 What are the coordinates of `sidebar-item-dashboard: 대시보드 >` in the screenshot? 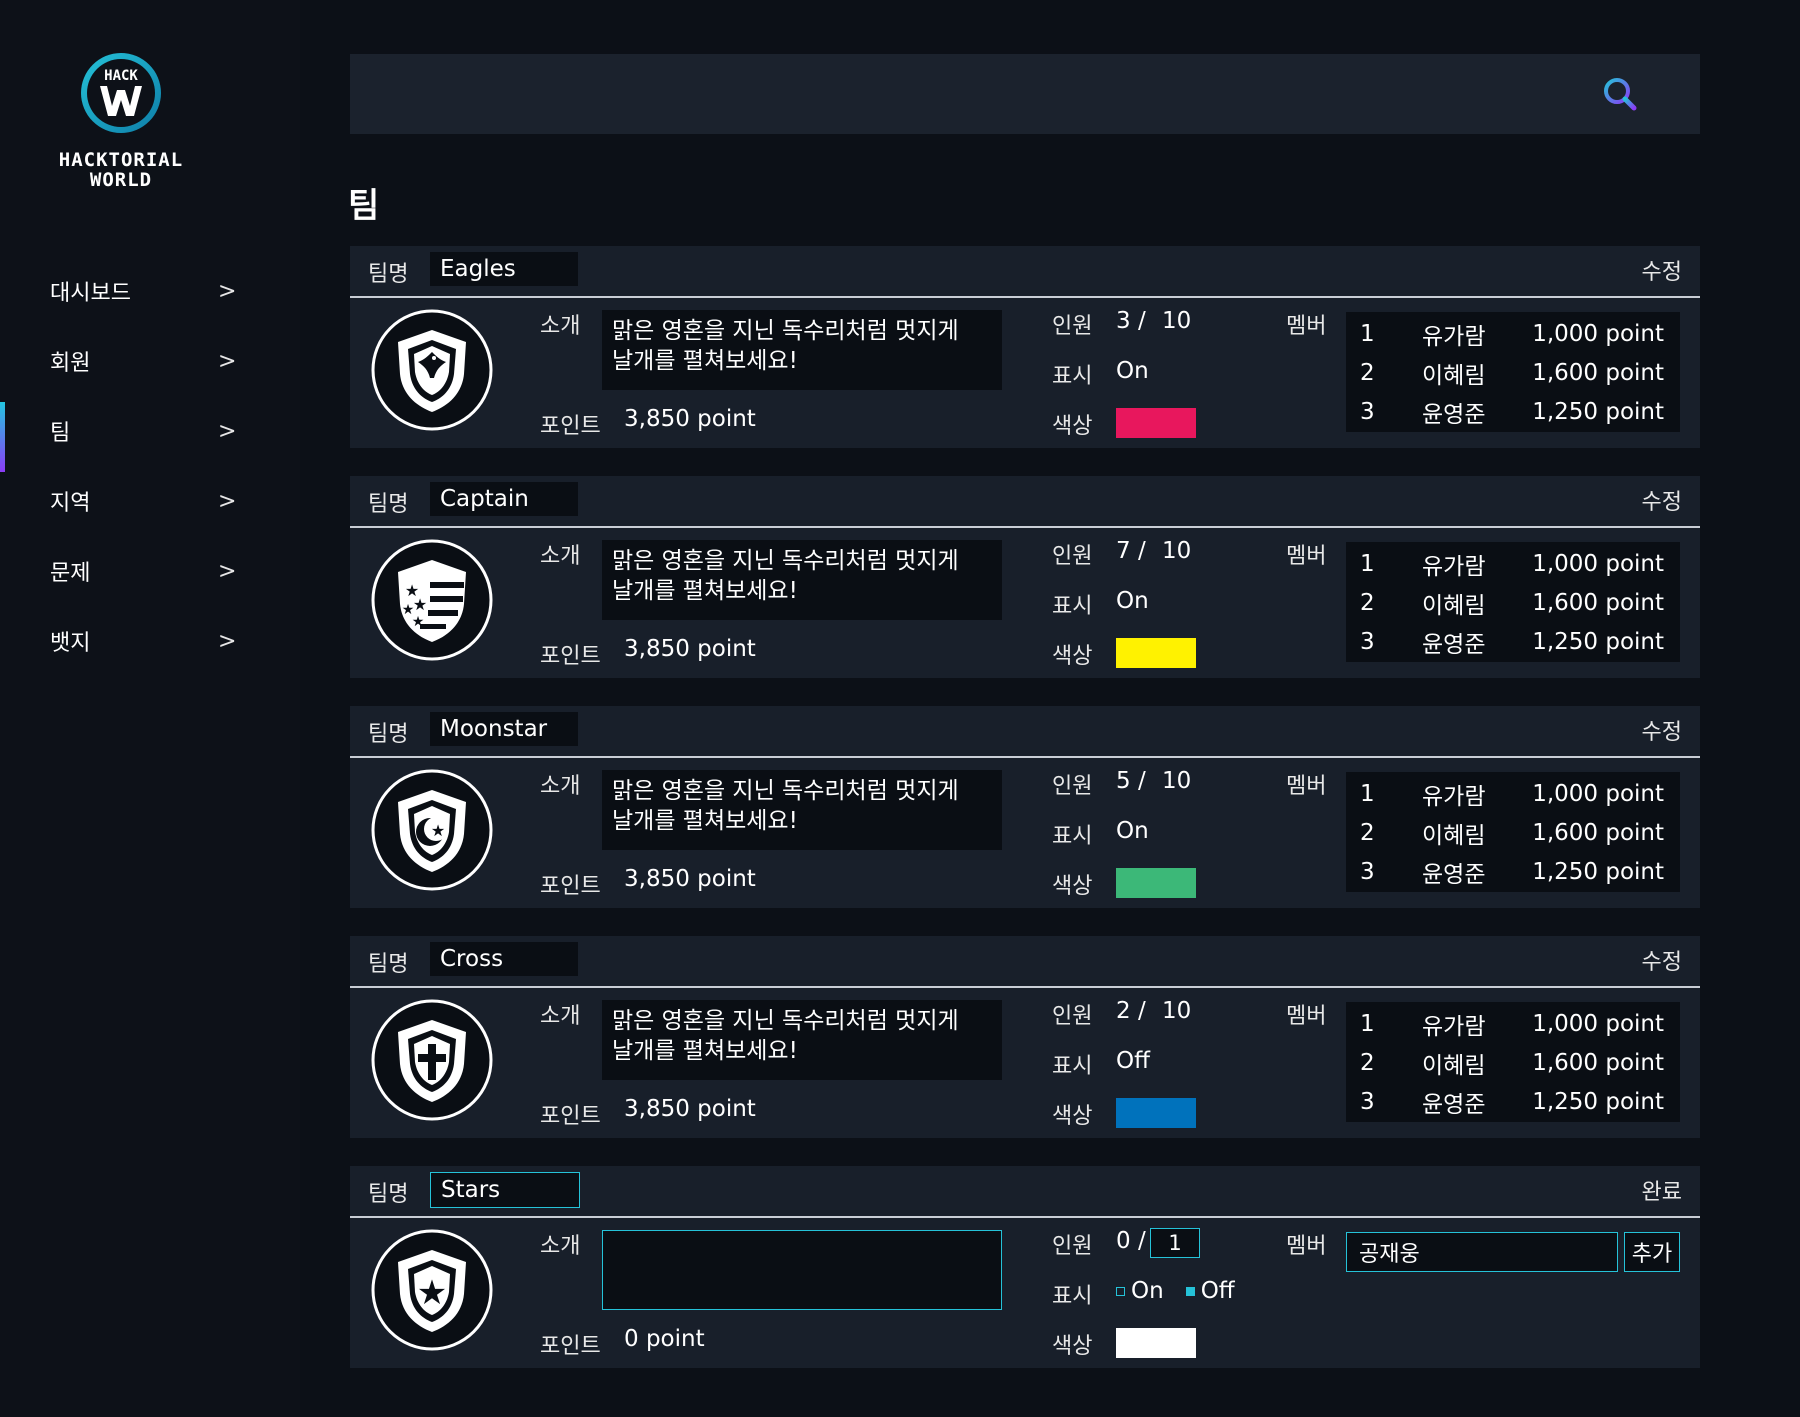 It's located at (150, 291).